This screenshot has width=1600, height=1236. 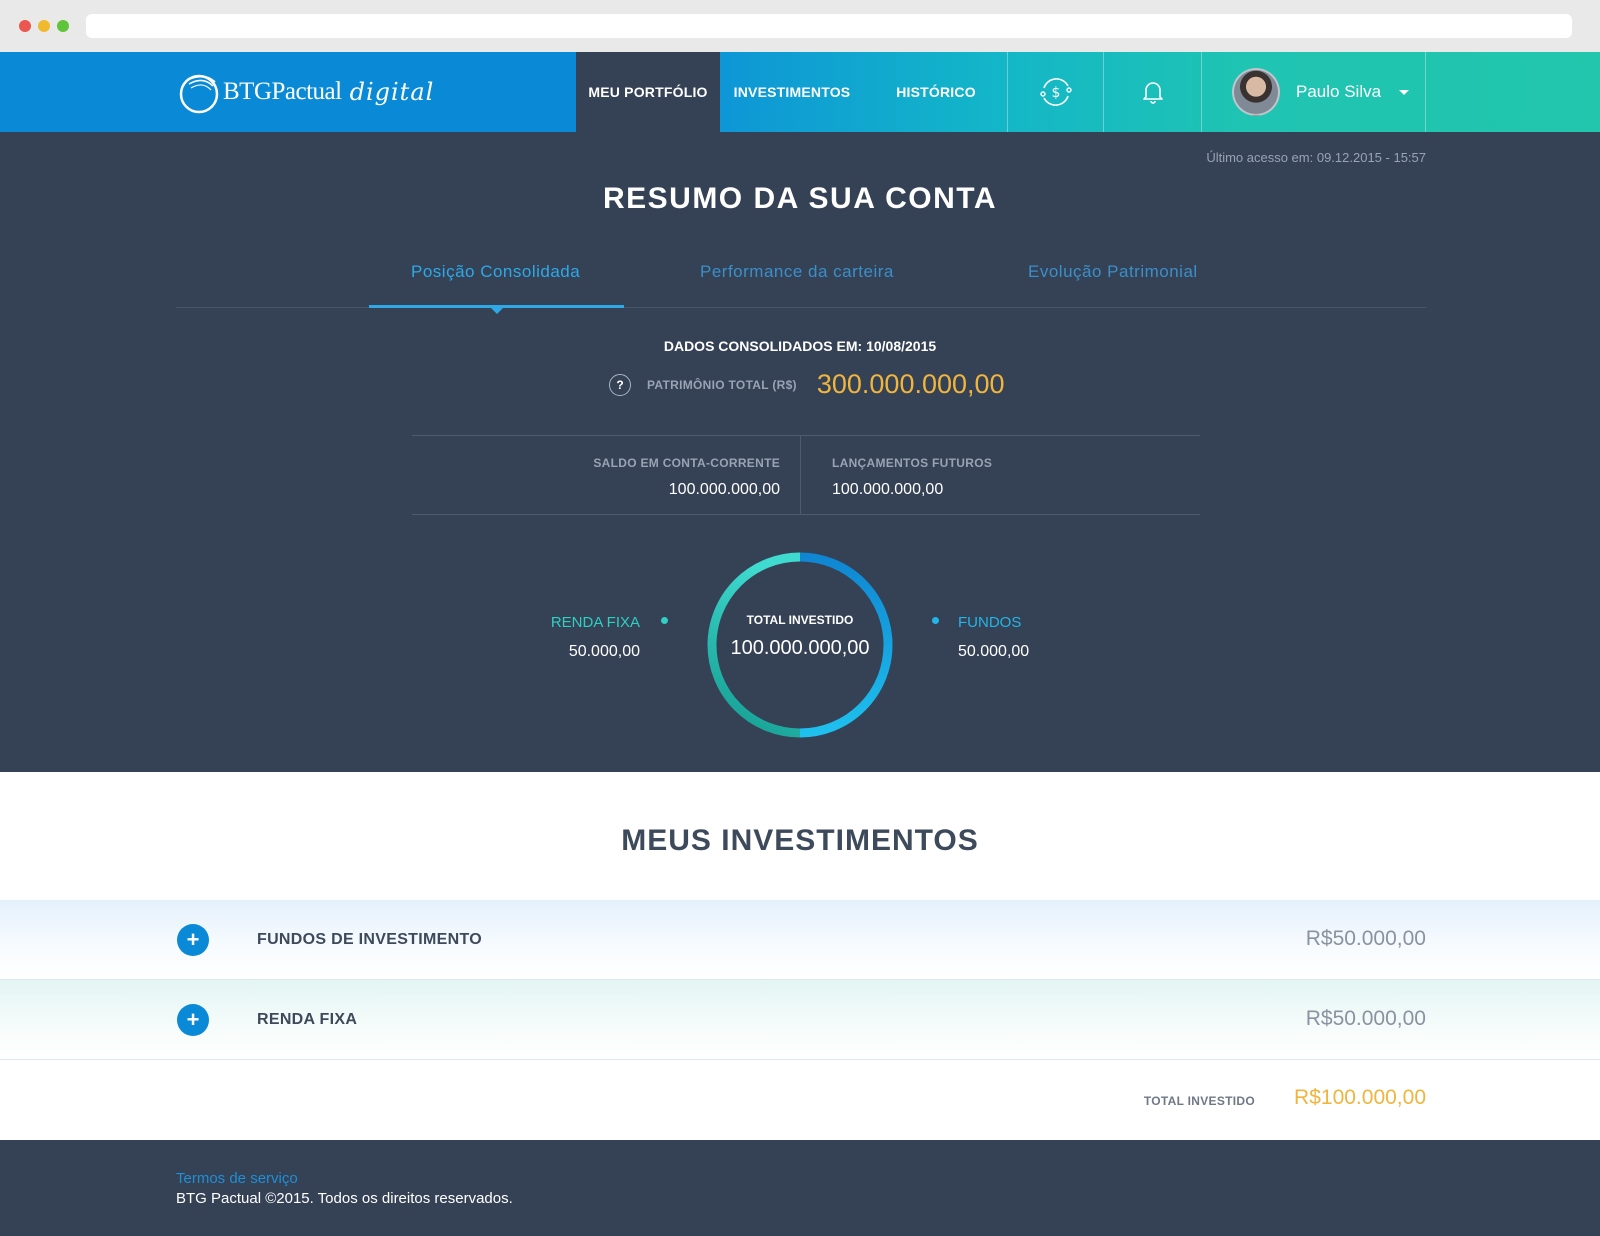 What do you see at coordinates (686, 463) in the screenshot?
I see `saldo-label: SALDO EM CONTA-CORRENTE` at bounding box center [686, 463].